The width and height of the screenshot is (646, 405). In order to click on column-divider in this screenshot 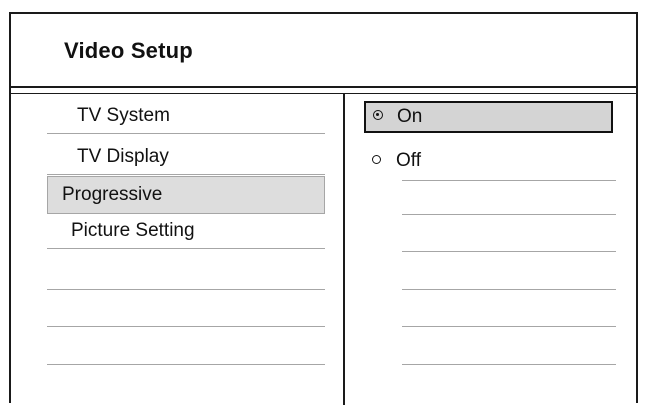, I will do `click(344, 249)`.